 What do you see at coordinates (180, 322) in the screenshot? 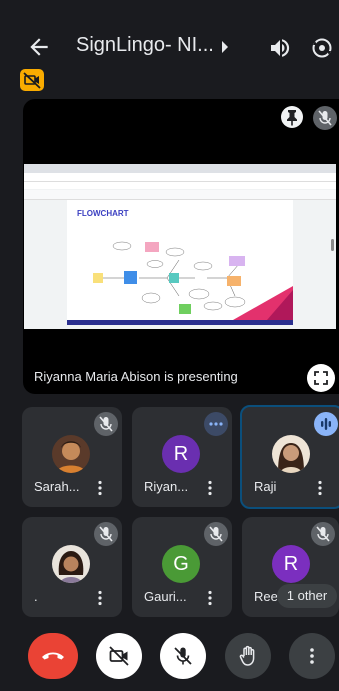
I see `slide-footer-bar` at bounding box center [180, 322].